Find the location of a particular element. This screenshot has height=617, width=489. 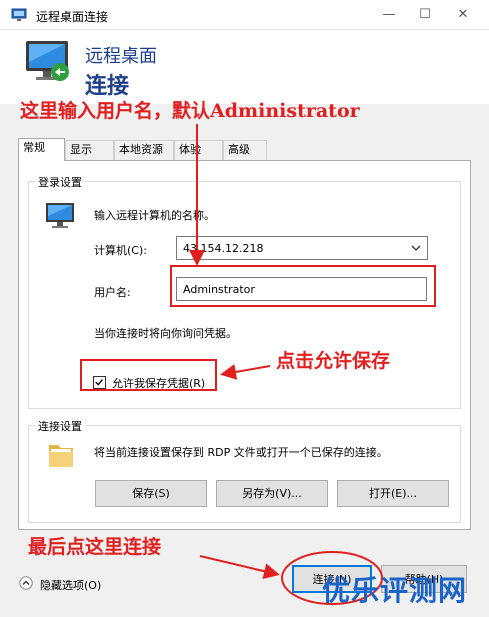

tab-display: 显示 is located at coordinates (89, 150).